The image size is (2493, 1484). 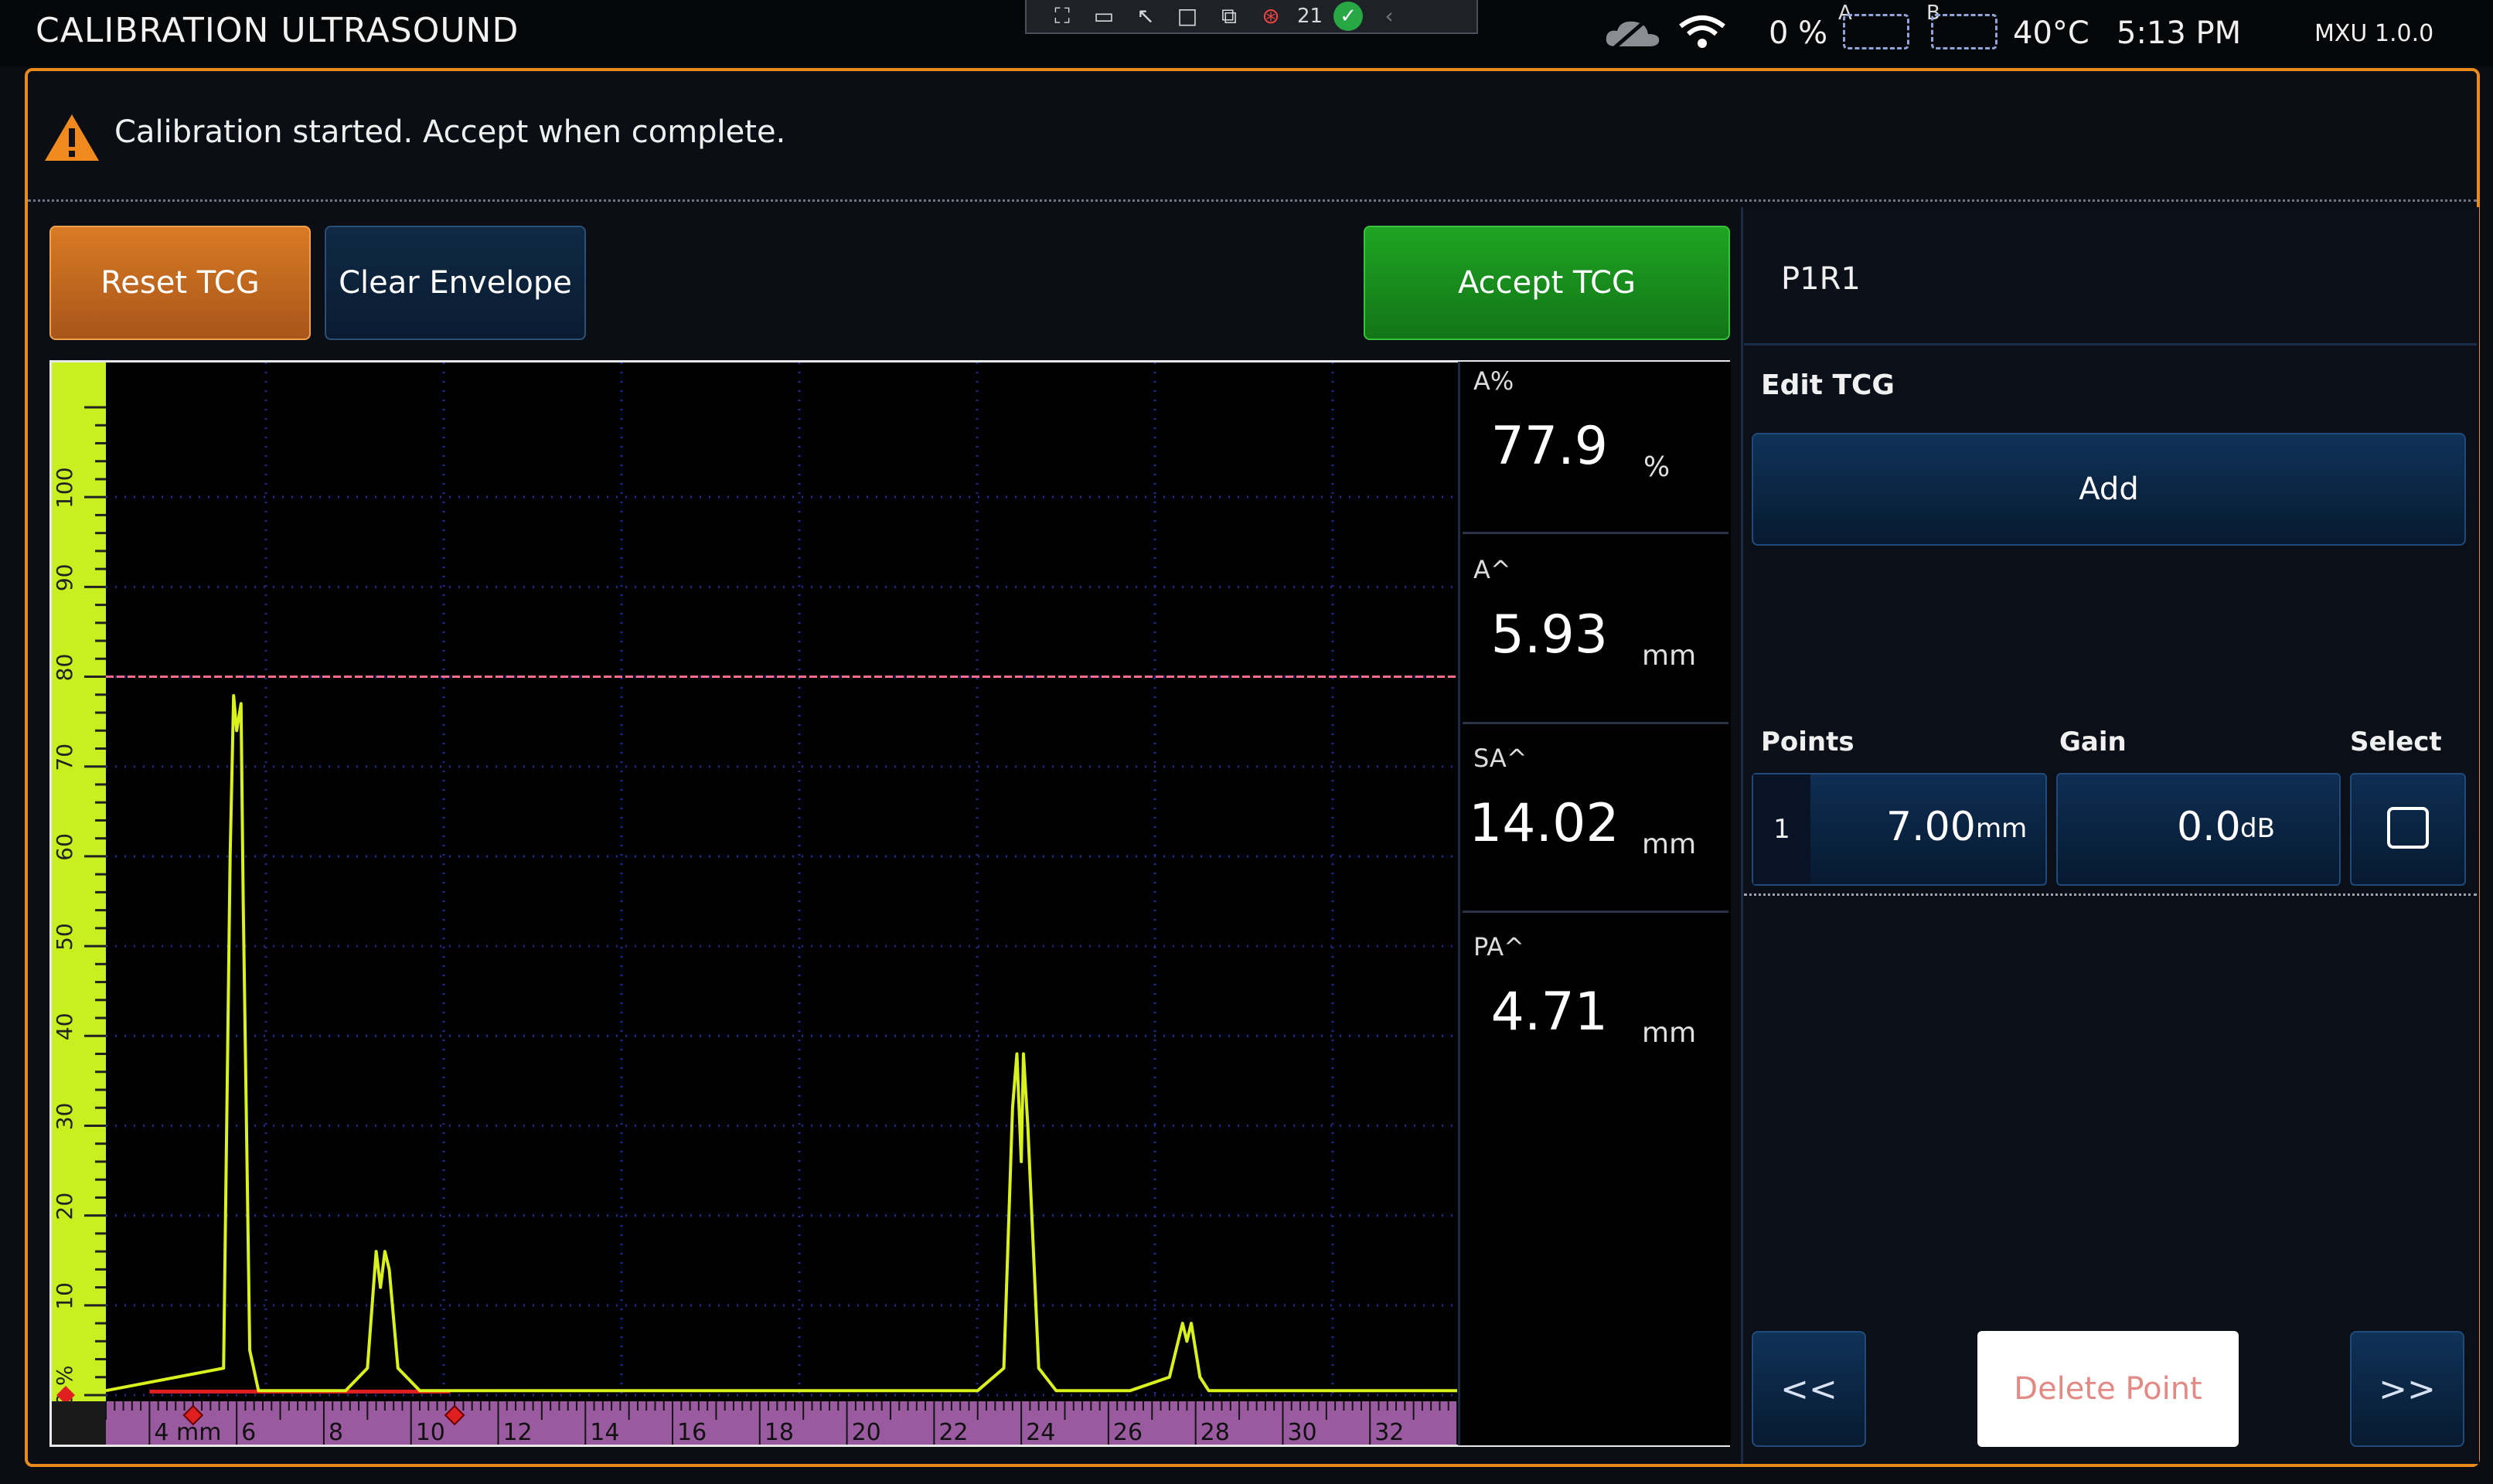 I want to click on reading-unit-sound-path: mm, so click(x=1669, y=844).